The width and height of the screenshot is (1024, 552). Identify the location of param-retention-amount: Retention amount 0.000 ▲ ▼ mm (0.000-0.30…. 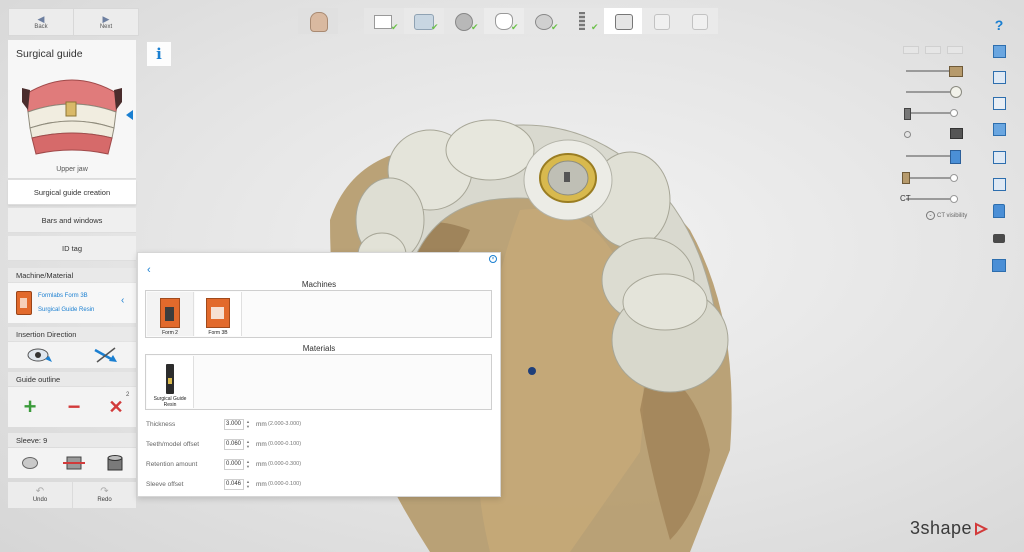
(224, 464).